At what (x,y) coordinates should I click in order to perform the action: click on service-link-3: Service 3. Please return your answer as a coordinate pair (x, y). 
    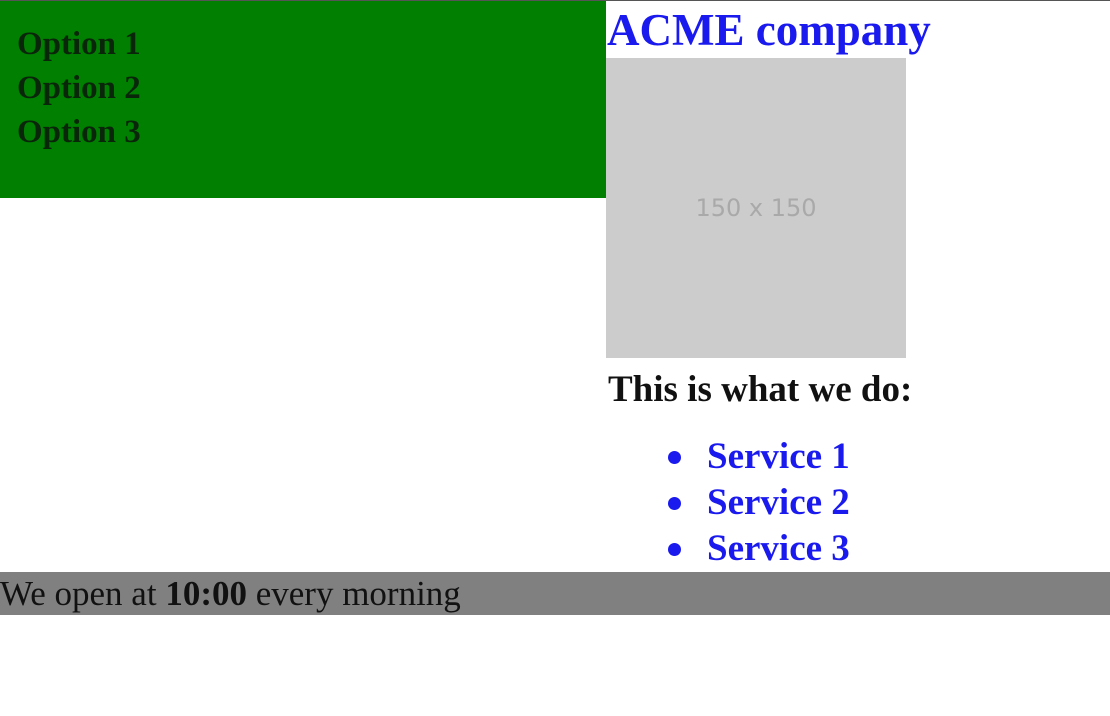
    Looking at the image, I should click on (778, 548).